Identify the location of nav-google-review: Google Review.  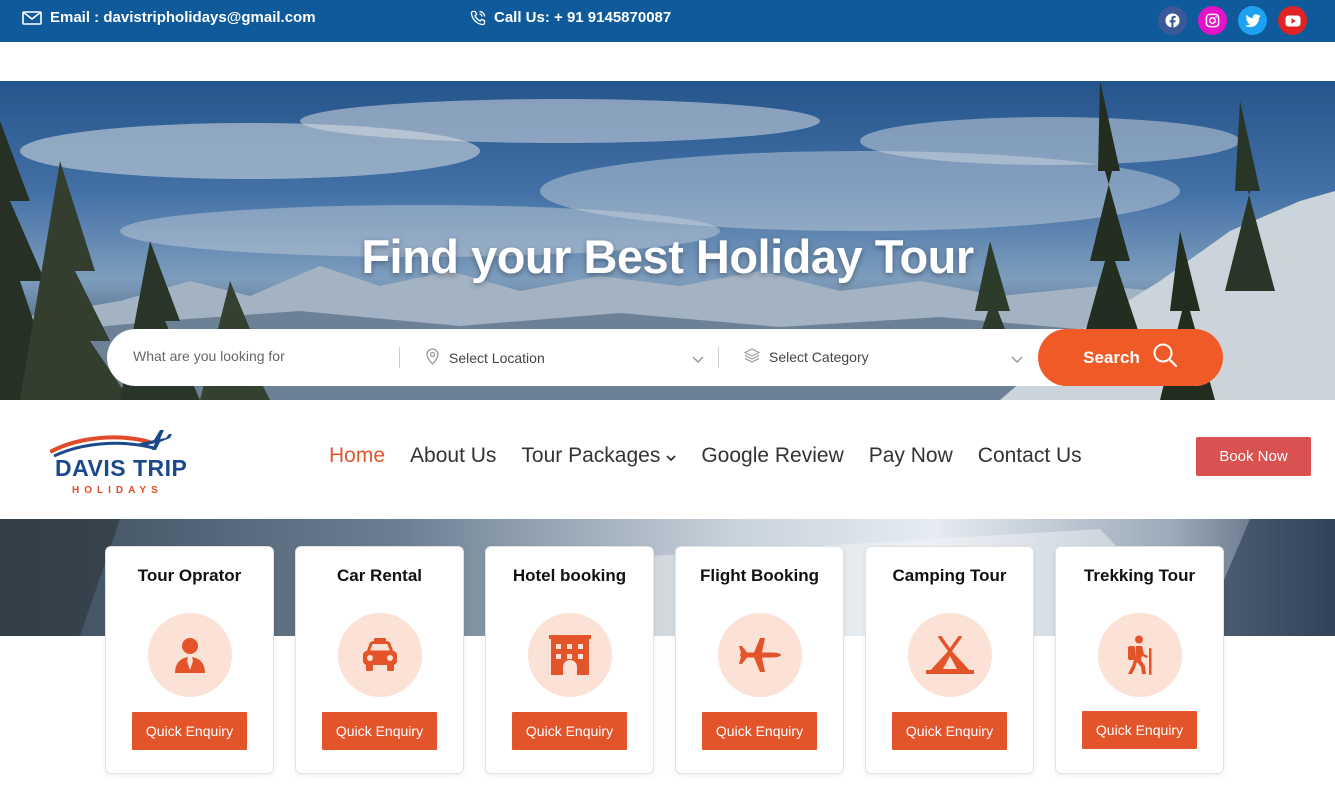
(772, 456).